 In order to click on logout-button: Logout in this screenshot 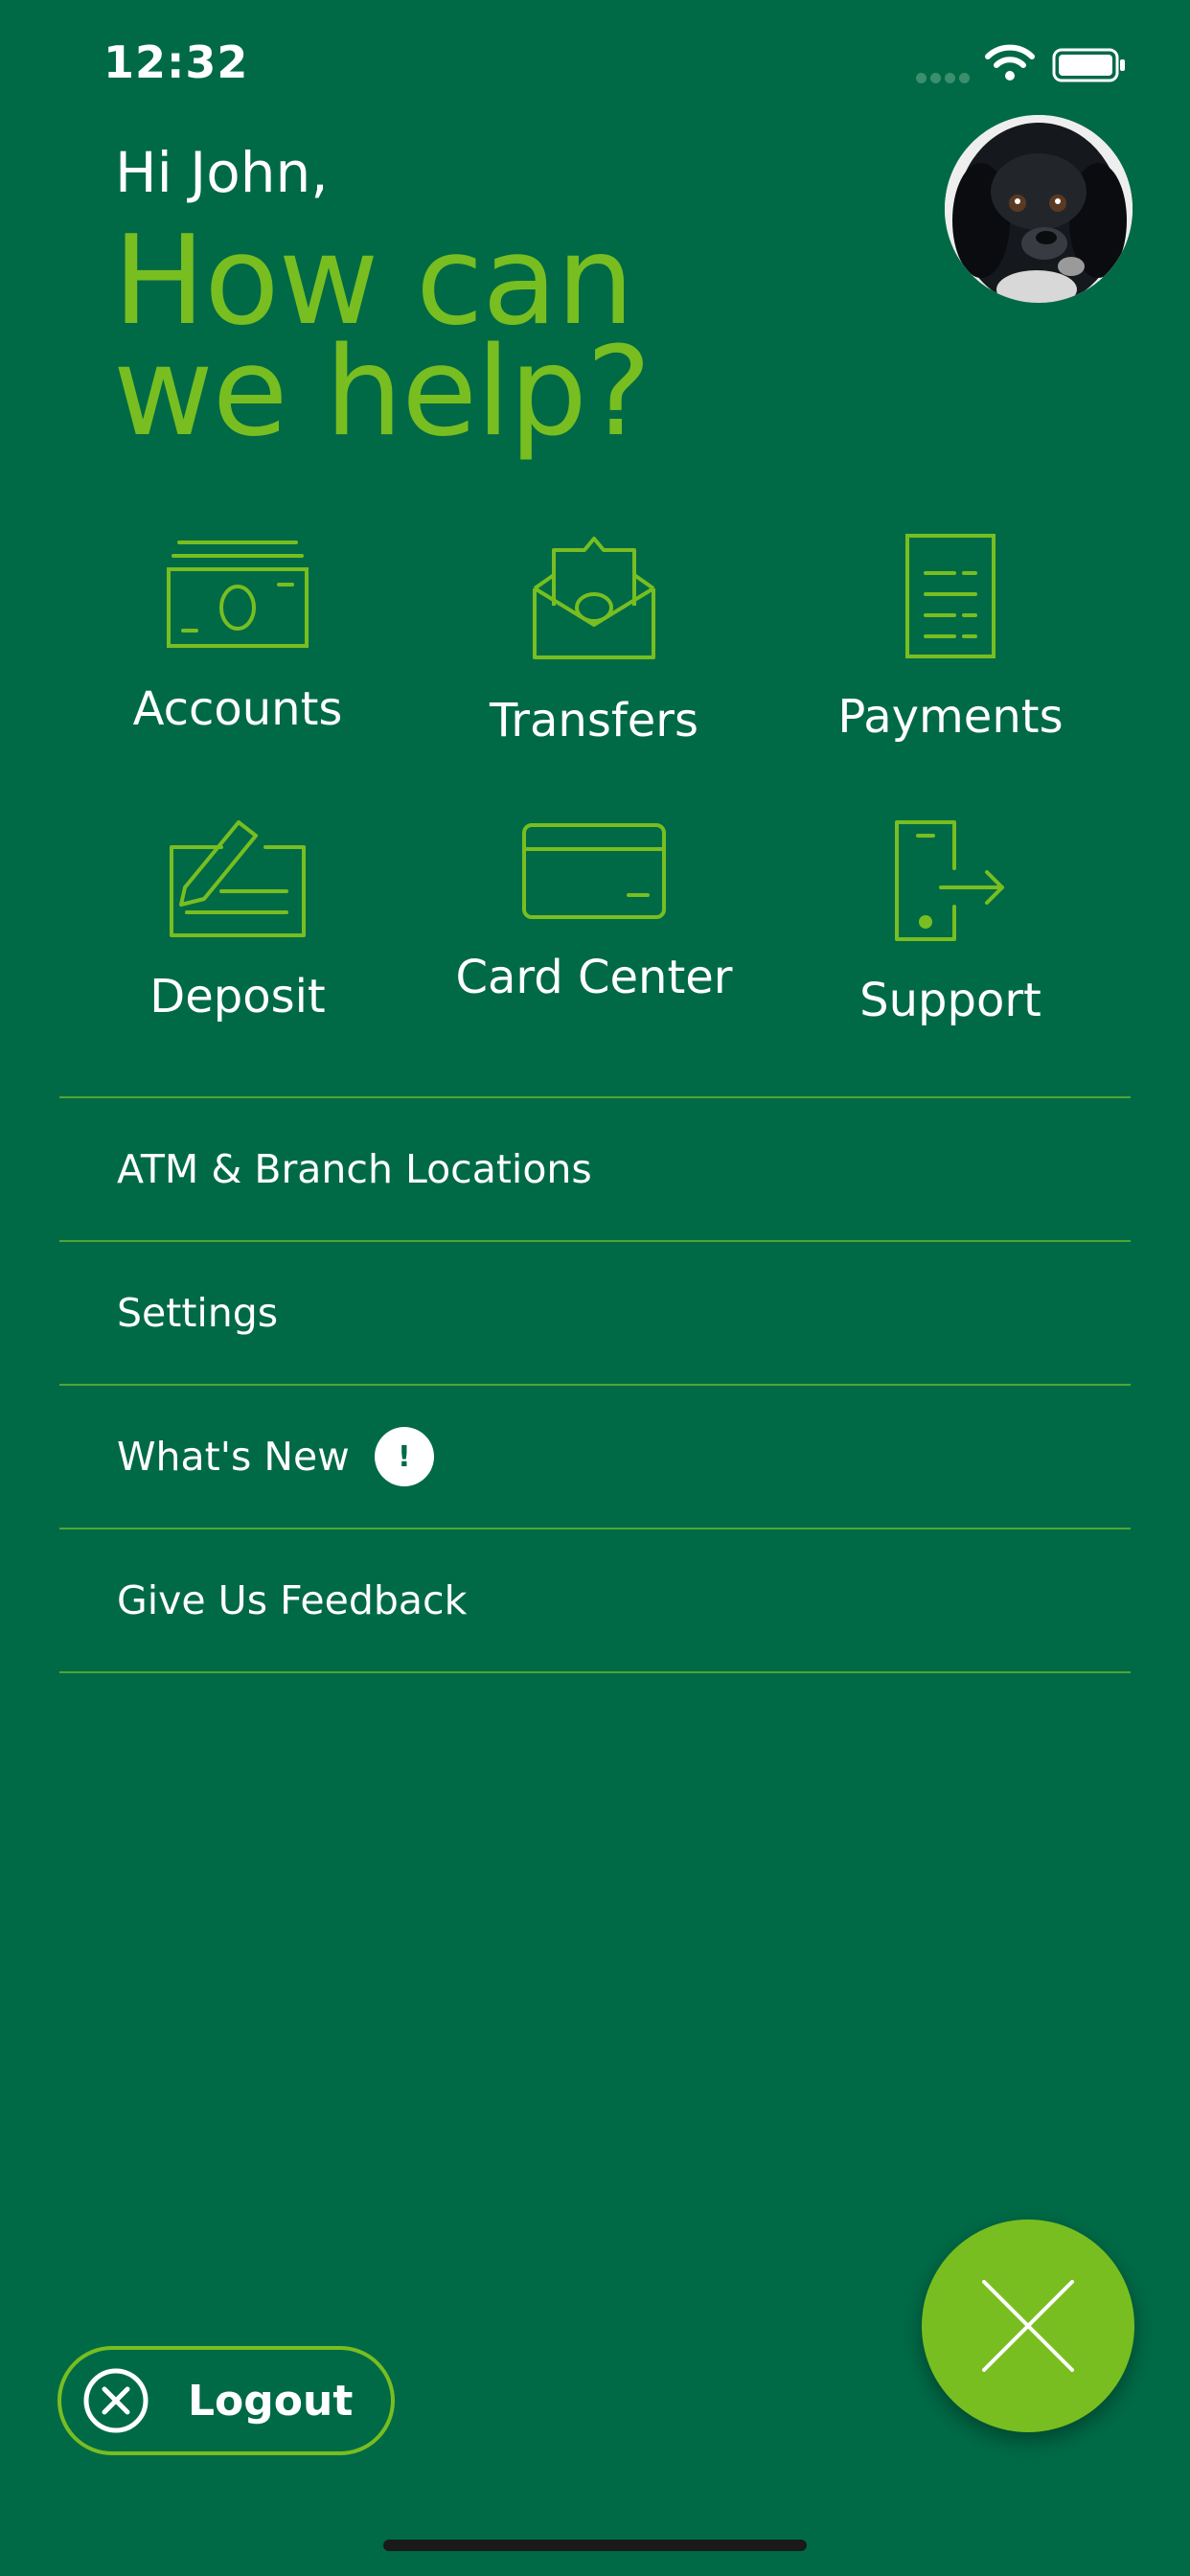, I will do `click(226, 2400)`.